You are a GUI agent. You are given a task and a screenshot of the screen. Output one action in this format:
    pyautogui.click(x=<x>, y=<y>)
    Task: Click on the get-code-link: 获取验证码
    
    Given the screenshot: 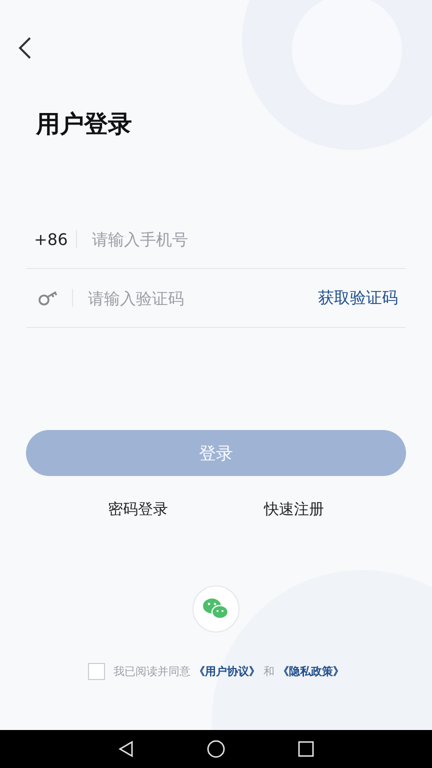 What is the action you would take?
    pyautogui.click(x=362, y=298)
    